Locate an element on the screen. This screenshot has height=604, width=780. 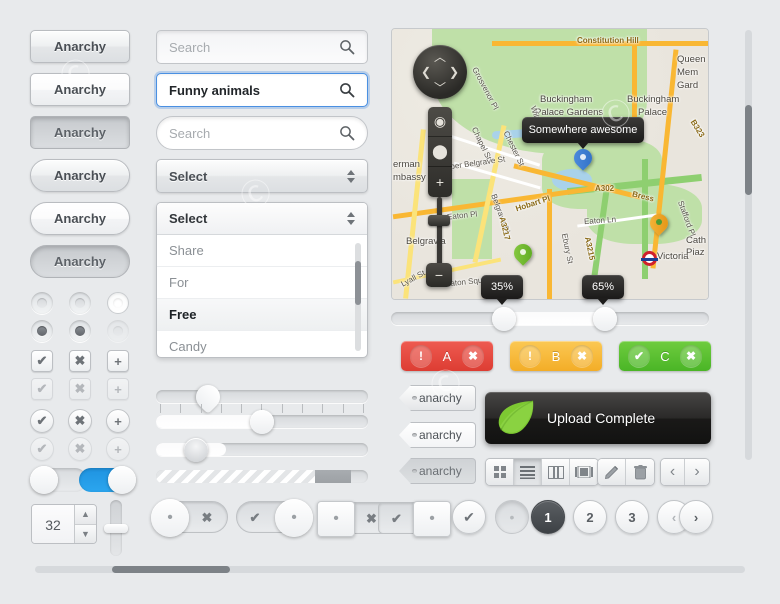
cross-icon: ✖ is located at coordinates (207, 518).